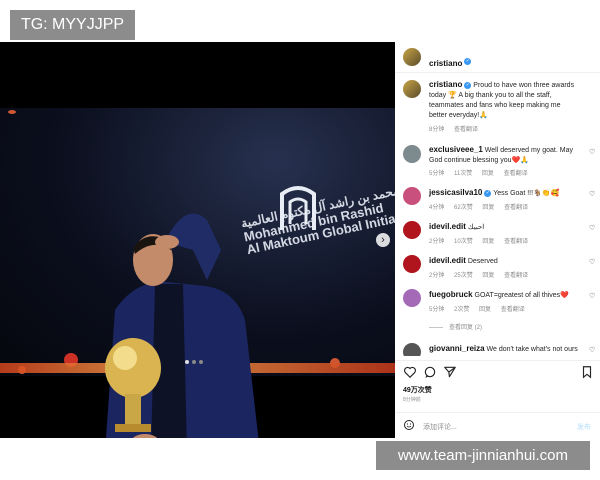  What do you see at coordinates (476, 227) in the screenshot?
I see `comment-text: احبيك` at bounding box center [476, 227].